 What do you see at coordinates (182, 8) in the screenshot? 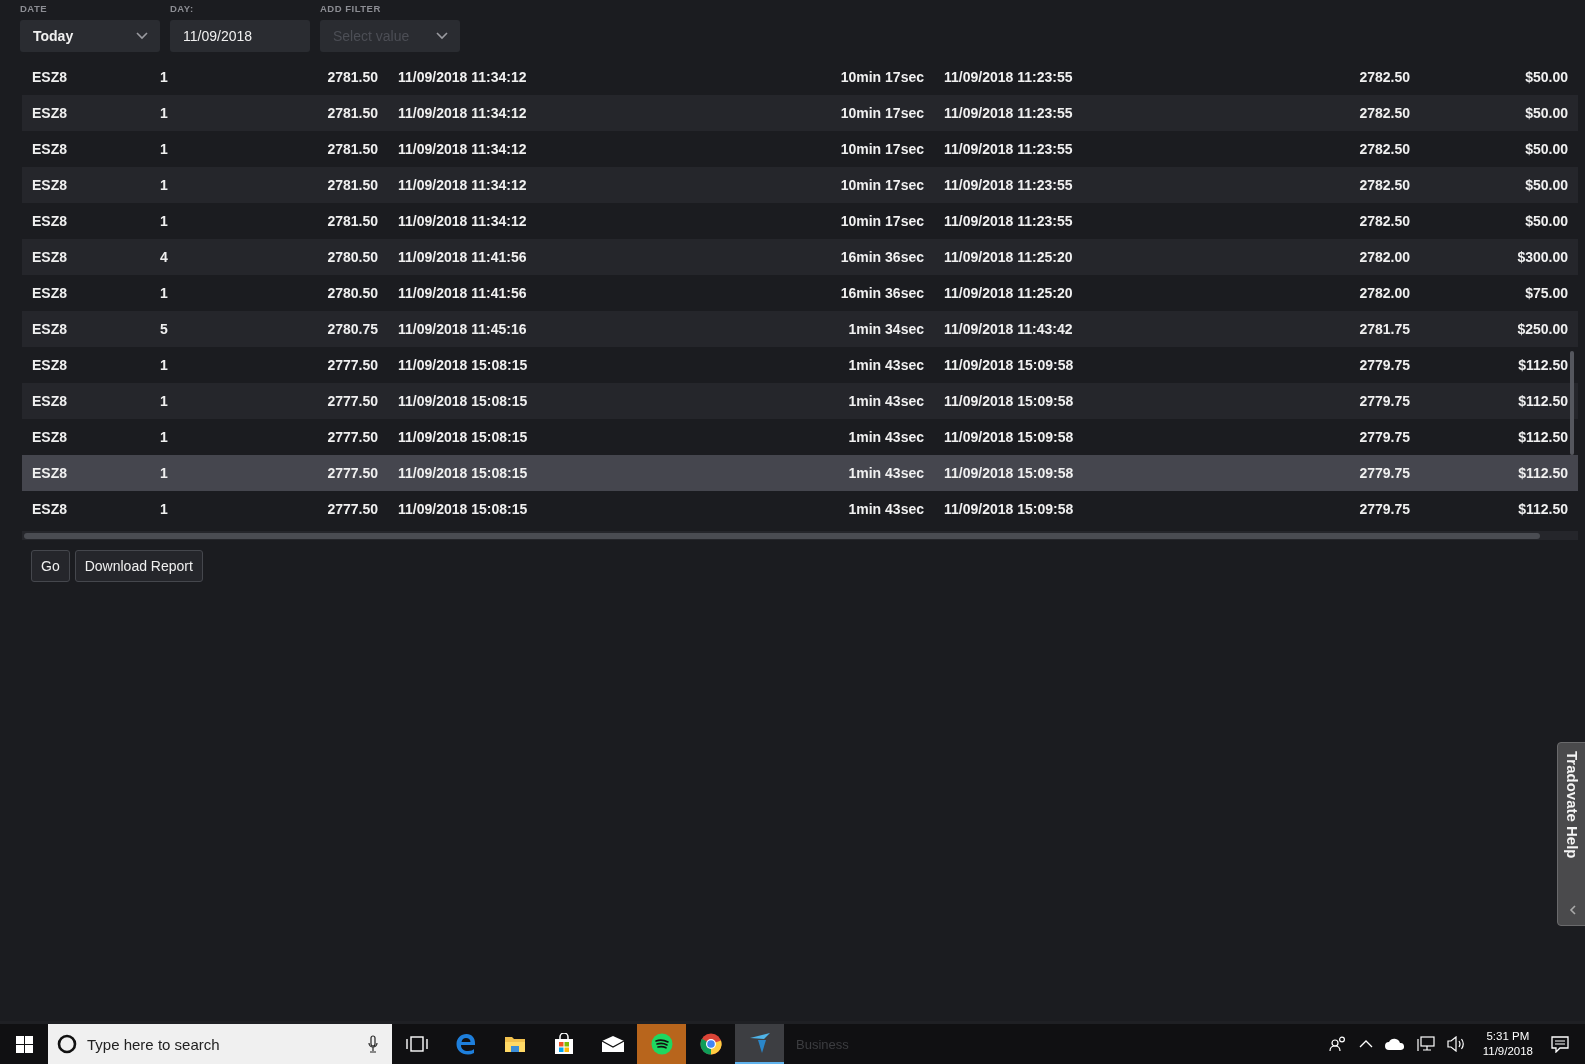
I see `filter-label: DAY:` at bounding box center [182, 8].